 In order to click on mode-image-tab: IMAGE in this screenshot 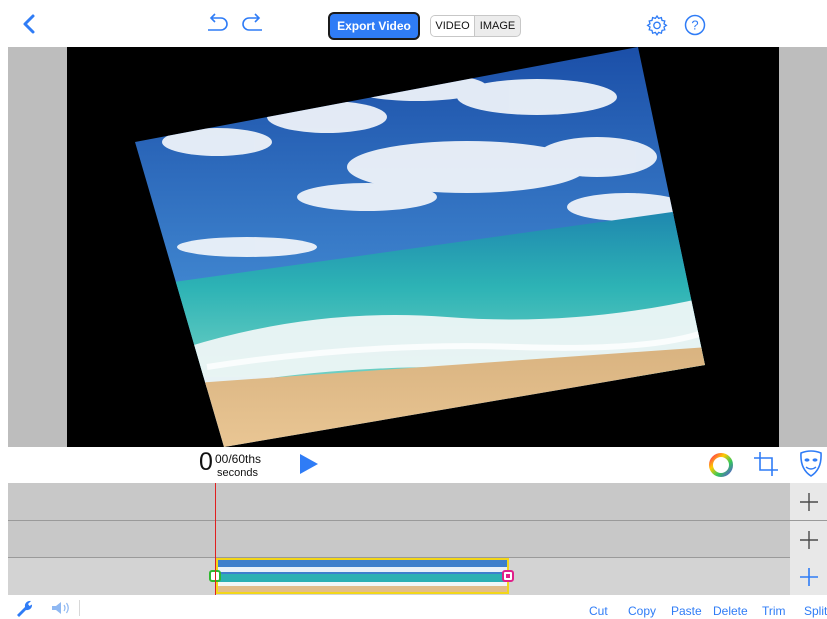, I will do `click(497, 26)`.